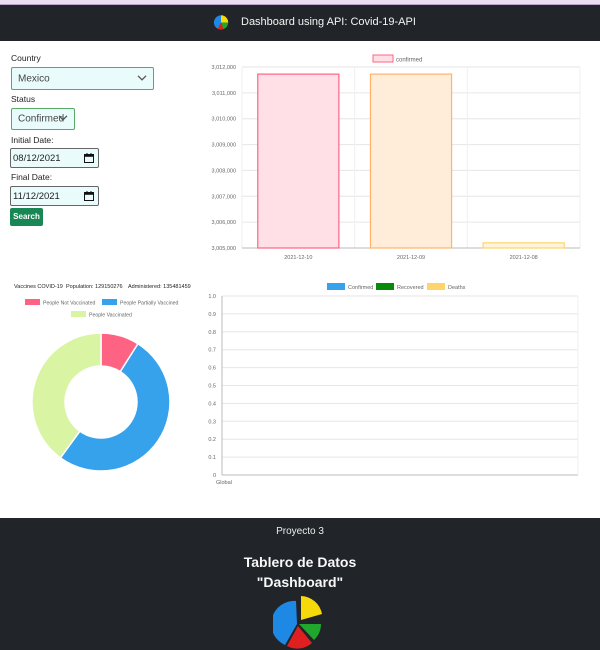  What do you see at coordinates (32, 140) in the screenshot?
I see `initial-date-label: Initial Date:` at bounding box center [32, 140].